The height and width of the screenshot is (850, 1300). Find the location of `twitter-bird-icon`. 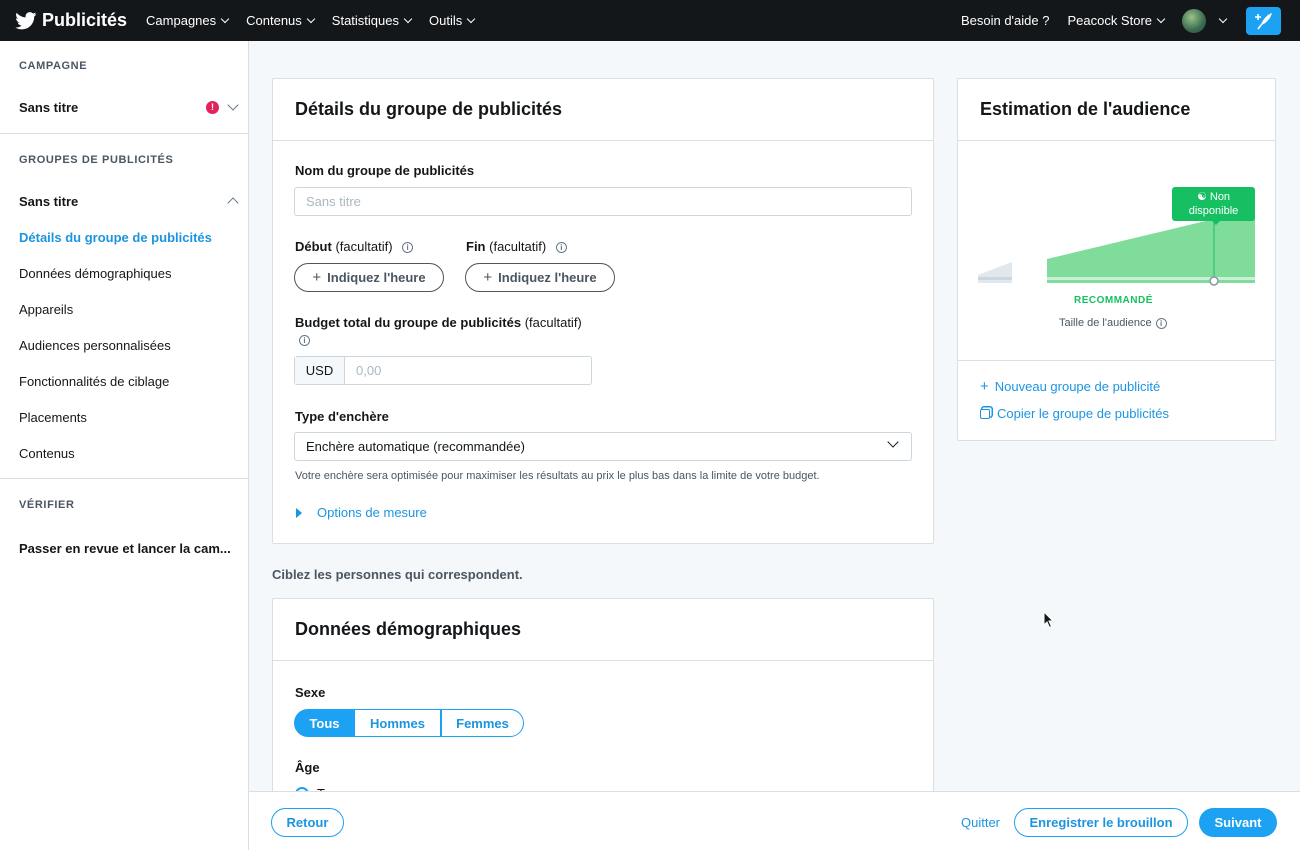

twitter-bird-icon is located at coordinates (26, 20).